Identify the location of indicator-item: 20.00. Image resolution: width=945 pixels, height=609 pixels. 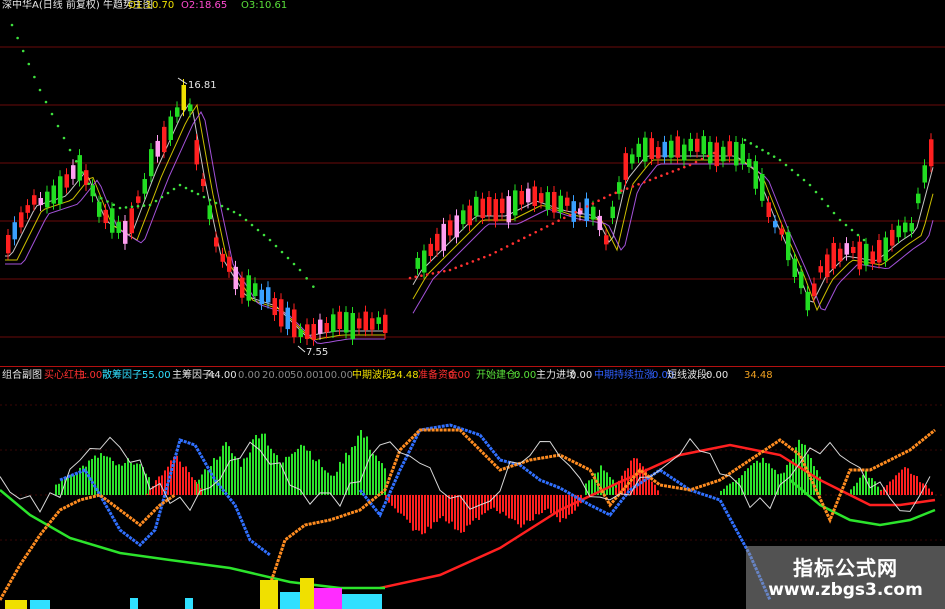
(276, 375).